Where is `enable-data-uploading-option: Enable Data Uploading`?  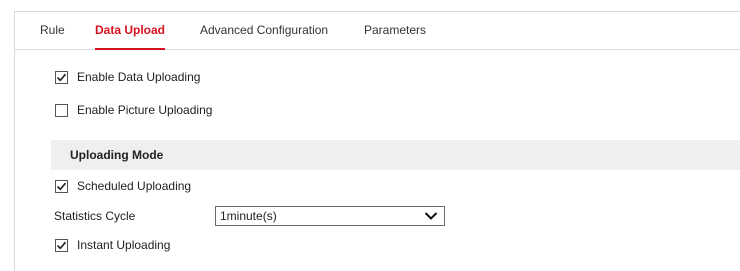 enable-data-uploading-option: Enable Data Uploading is located at coordinates (127, 77).